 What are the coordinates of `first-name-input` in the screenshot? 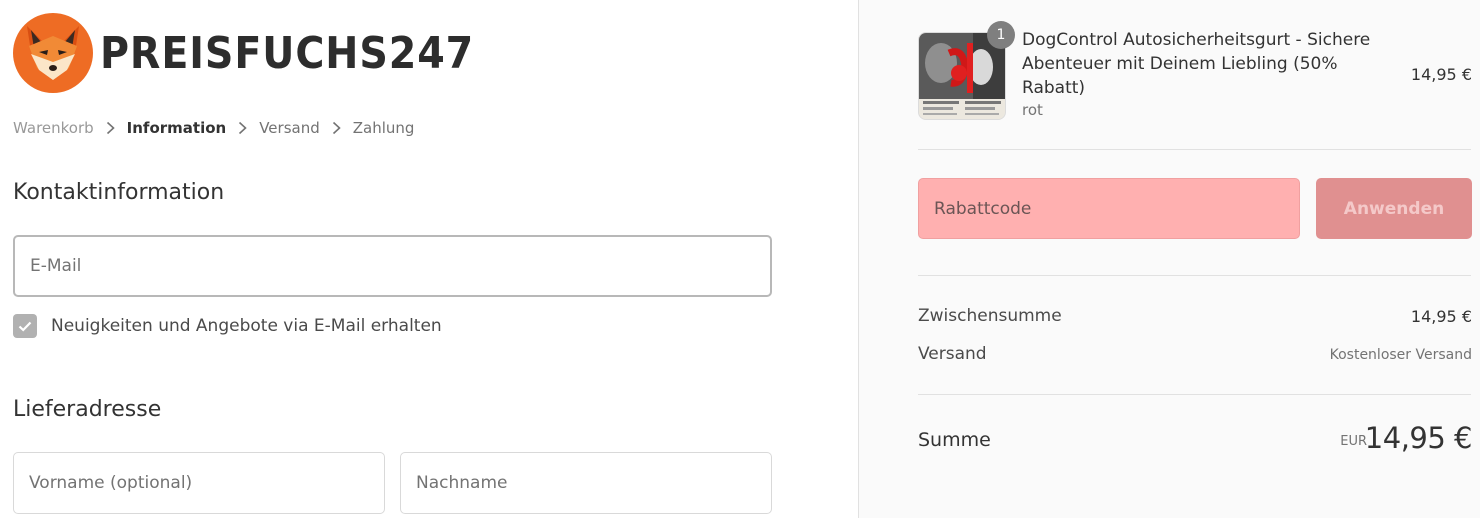 It's located at (199, 483).